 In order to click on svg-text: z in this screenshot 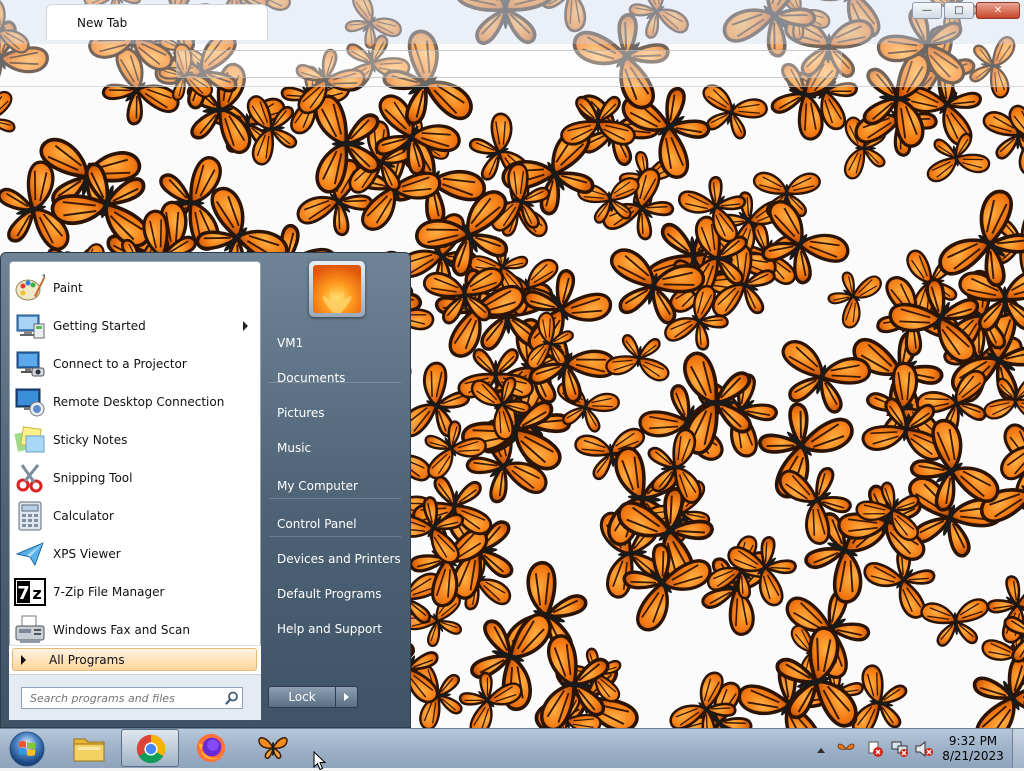, I will do `click(36, 593)`.